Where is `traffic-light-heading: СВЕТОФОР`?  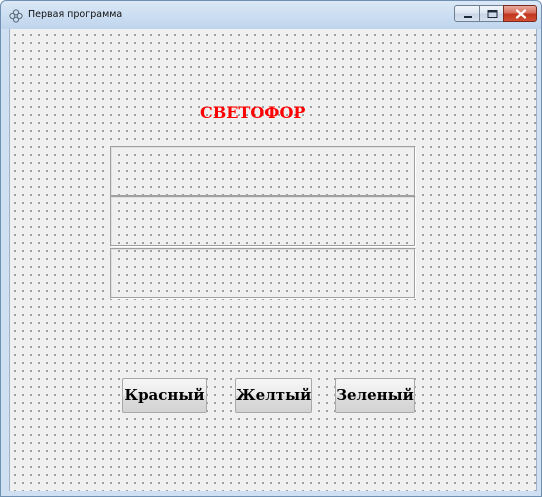 traffic-light-heading: СВЕТОФОР is located at coordinates (253, 112).